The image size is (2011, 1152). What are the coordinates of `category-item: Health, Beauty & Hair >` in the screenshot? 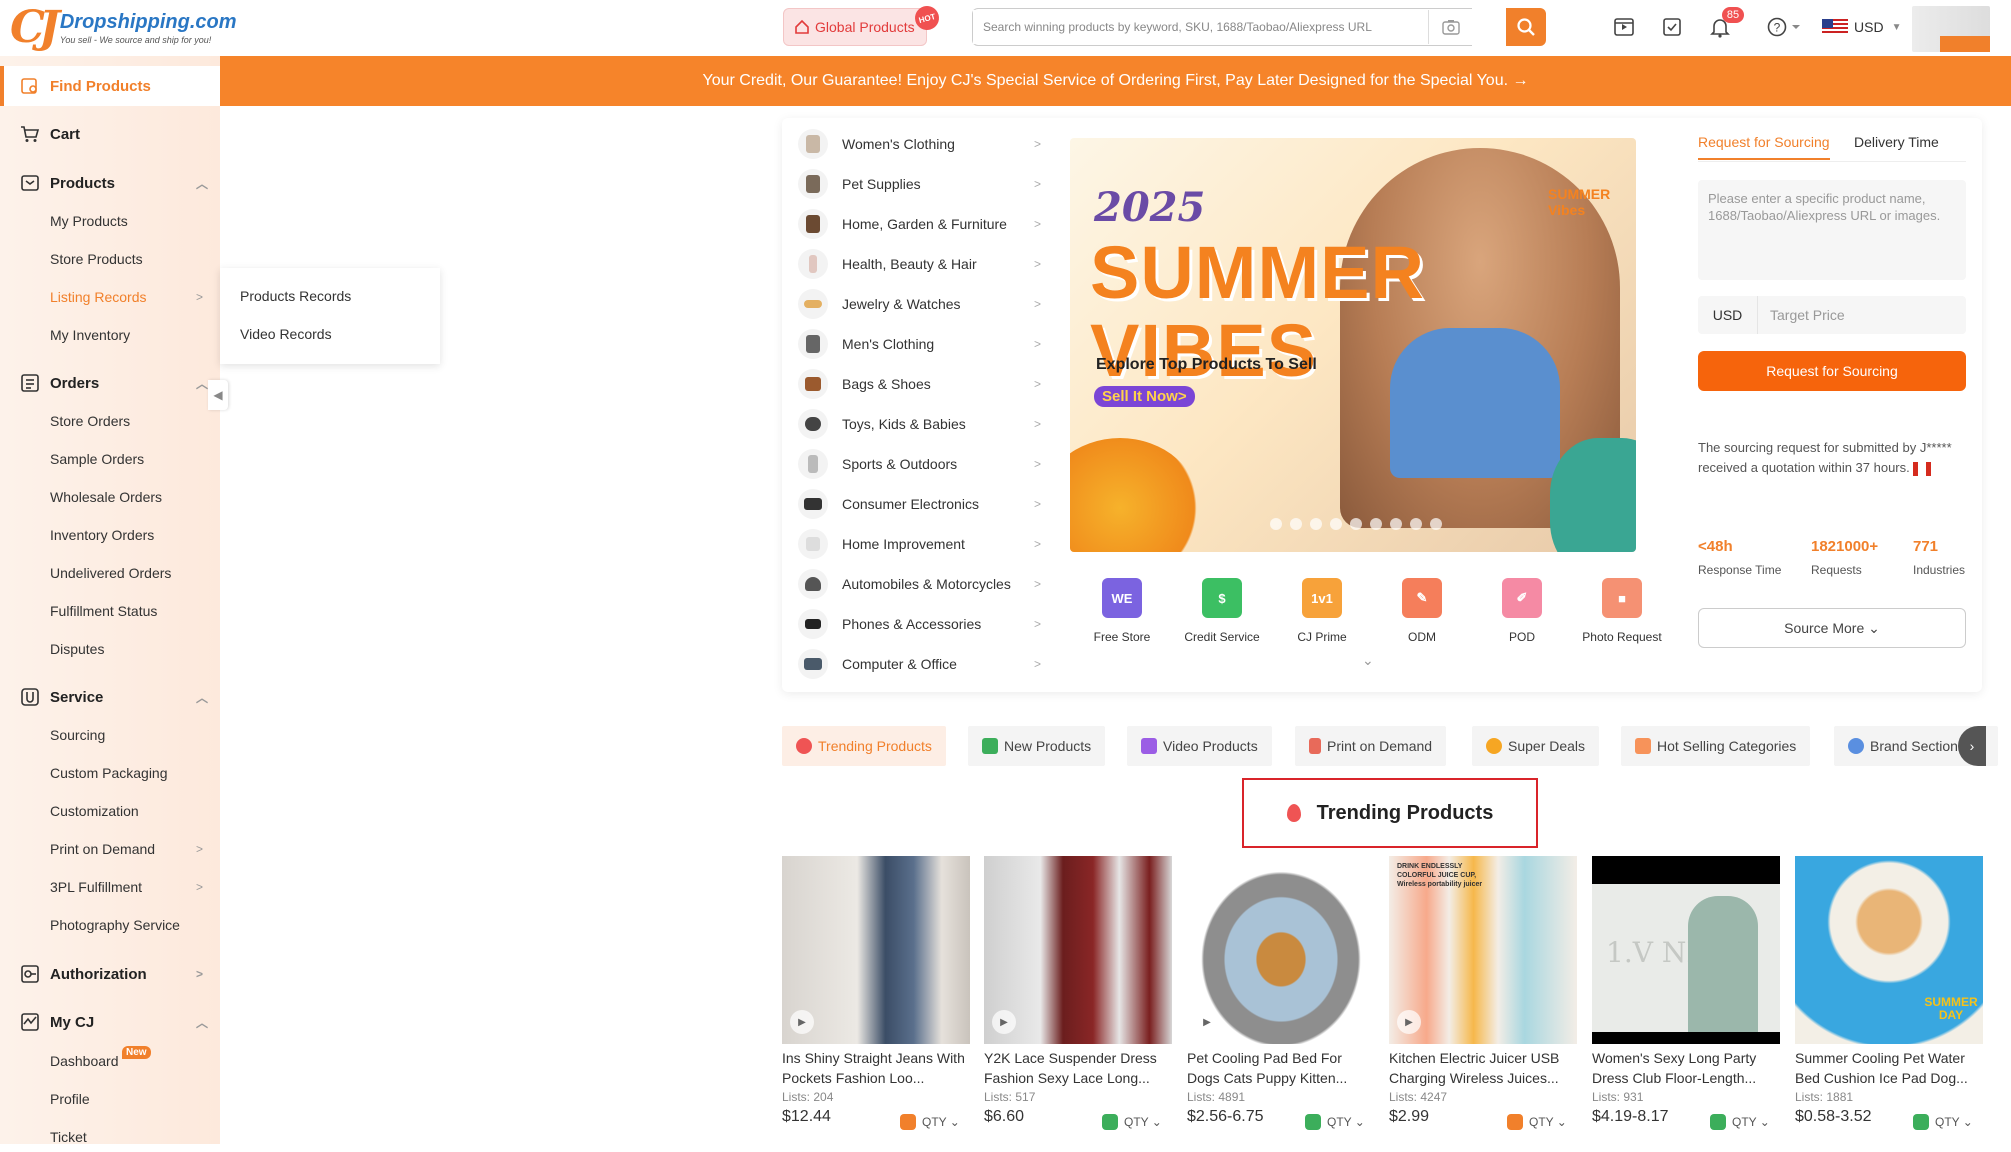 It's located at (923, 264).